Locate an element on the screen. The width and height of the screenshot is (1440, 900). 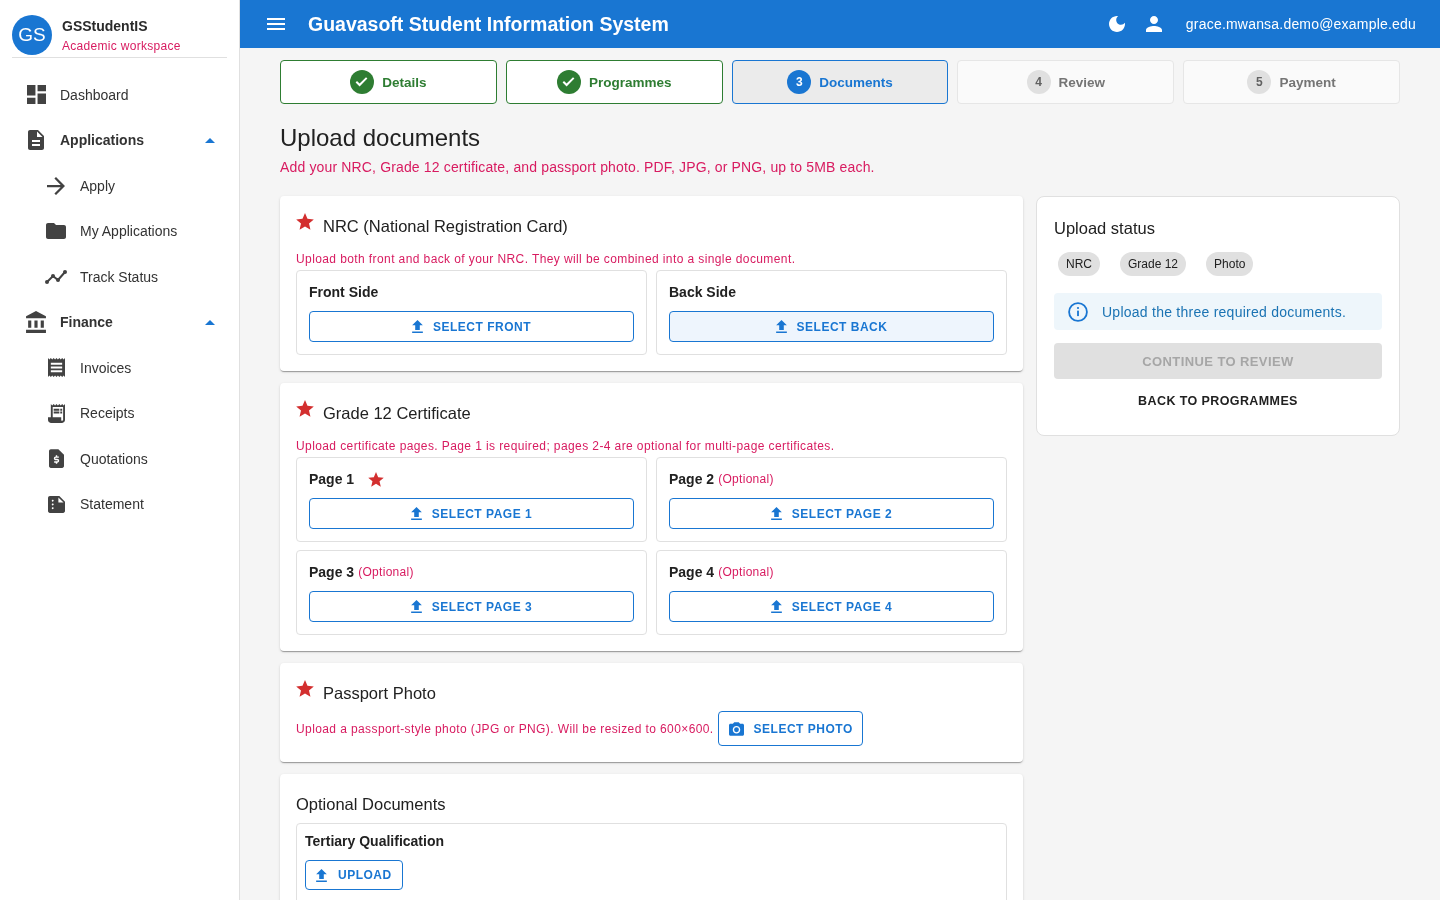
moon-icon is located at coordinates (1116, 24).